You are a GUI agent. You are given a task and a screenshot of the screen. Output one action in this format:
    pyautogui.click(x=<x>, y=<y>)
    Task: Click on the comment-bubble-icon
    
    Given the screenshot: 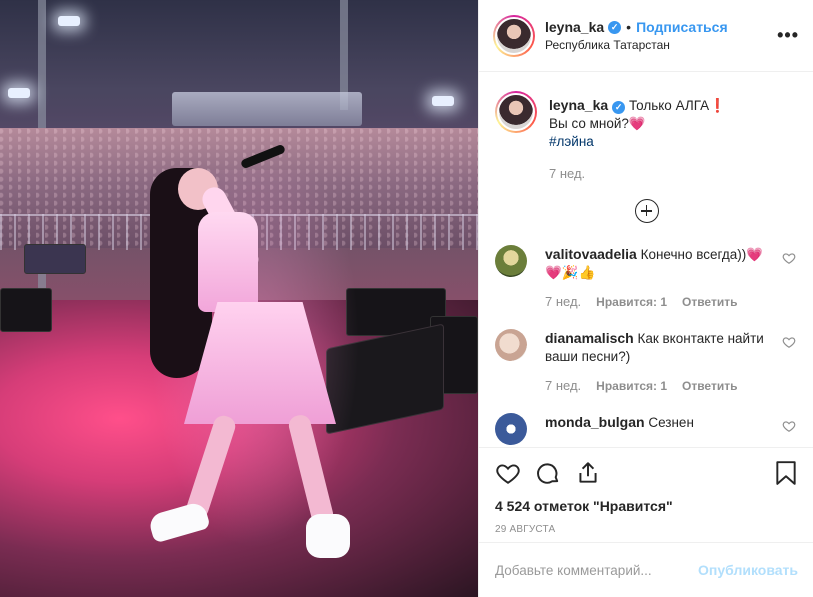 What is the action you would take?
    pyautogui.click(x=548, y=473)
    